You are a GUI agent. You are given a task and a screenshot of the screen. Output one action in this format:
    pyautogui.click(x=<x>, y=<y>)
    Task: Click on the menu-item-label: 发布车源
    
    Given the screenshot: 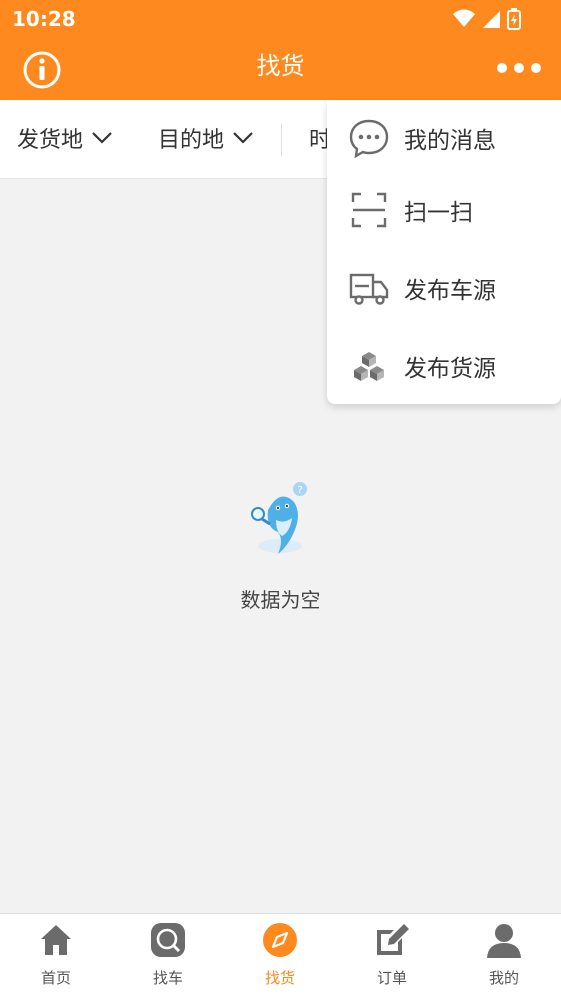 What is the action you would take?
    pyautogui.click(x=450, y=291)
    